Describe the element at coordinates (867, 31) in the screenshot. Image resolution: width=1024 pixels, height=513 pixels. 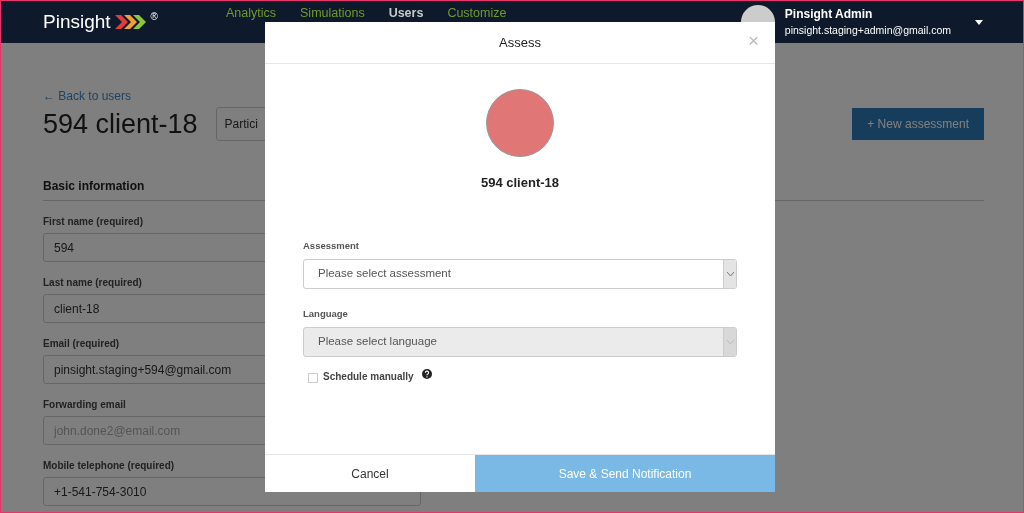
I see `user-email: pinsight.staging+admin@gmail.com` at that location.